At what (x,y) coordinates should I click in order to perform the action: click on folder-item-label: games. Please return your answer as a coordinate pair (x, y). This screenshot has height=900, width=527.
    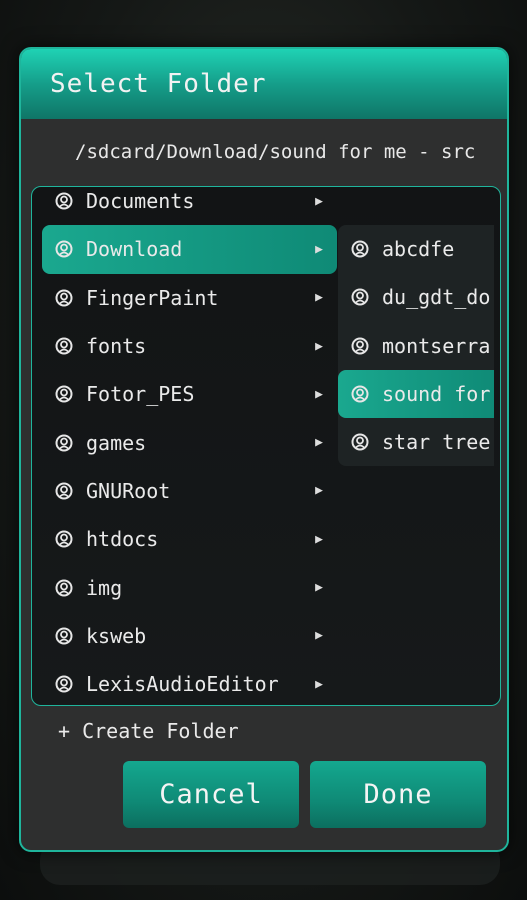
    Looking at the image, I should click on (116, 442).